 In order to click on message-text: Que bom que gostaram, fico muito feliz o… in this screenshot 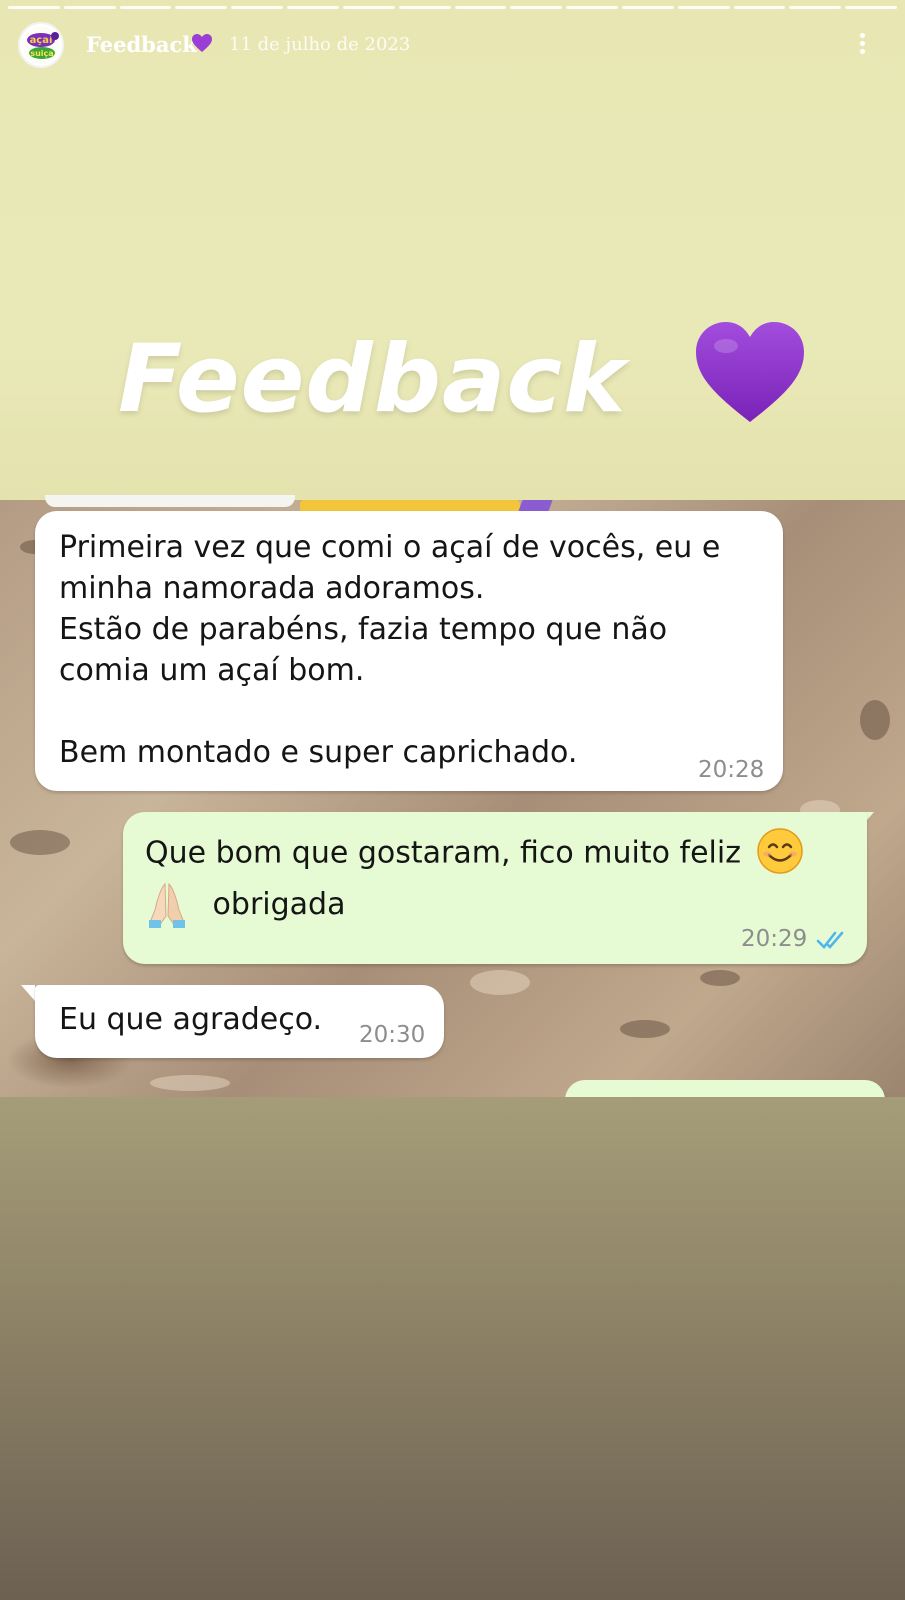, I will do `click(495, 879)`.